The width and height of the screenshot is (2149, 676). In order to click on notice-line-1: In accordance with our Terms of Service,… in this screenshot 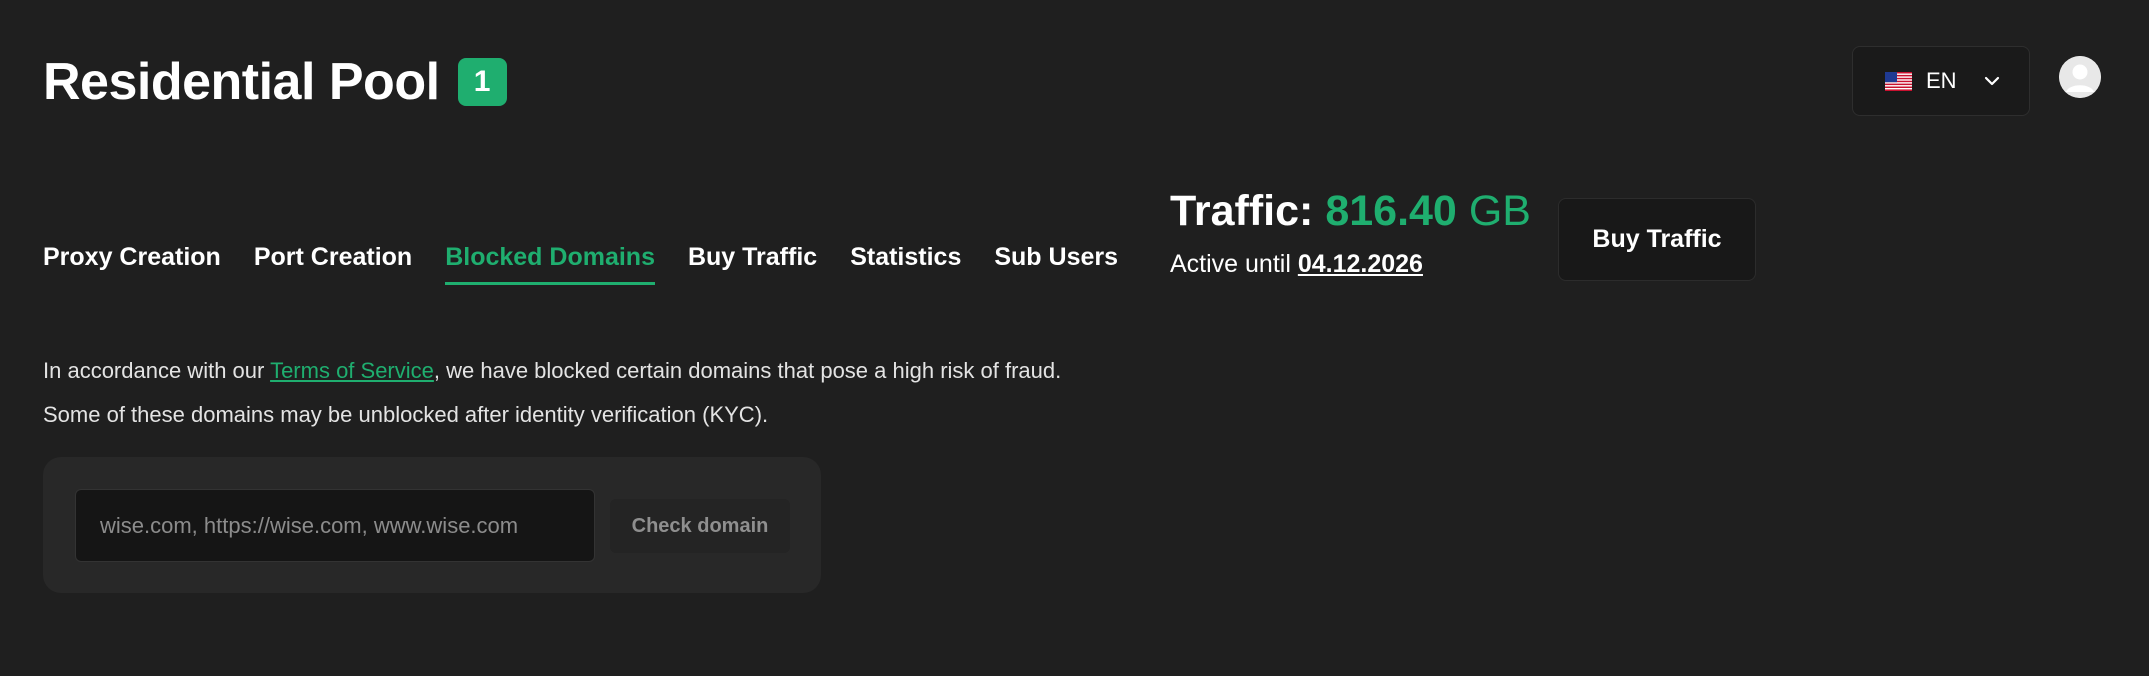, I will do `click(552, 371)`.